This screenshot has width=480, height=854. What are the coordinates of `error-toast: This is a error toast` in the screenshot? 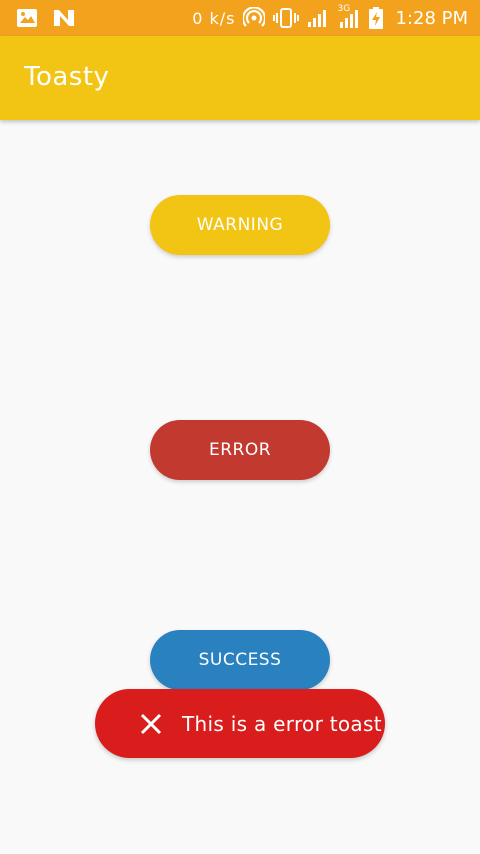 It's located at (240, 723).